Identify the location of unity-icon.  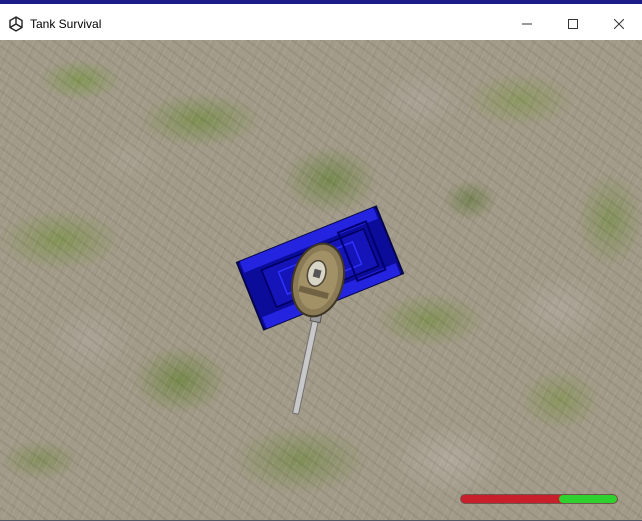
(16, 24).